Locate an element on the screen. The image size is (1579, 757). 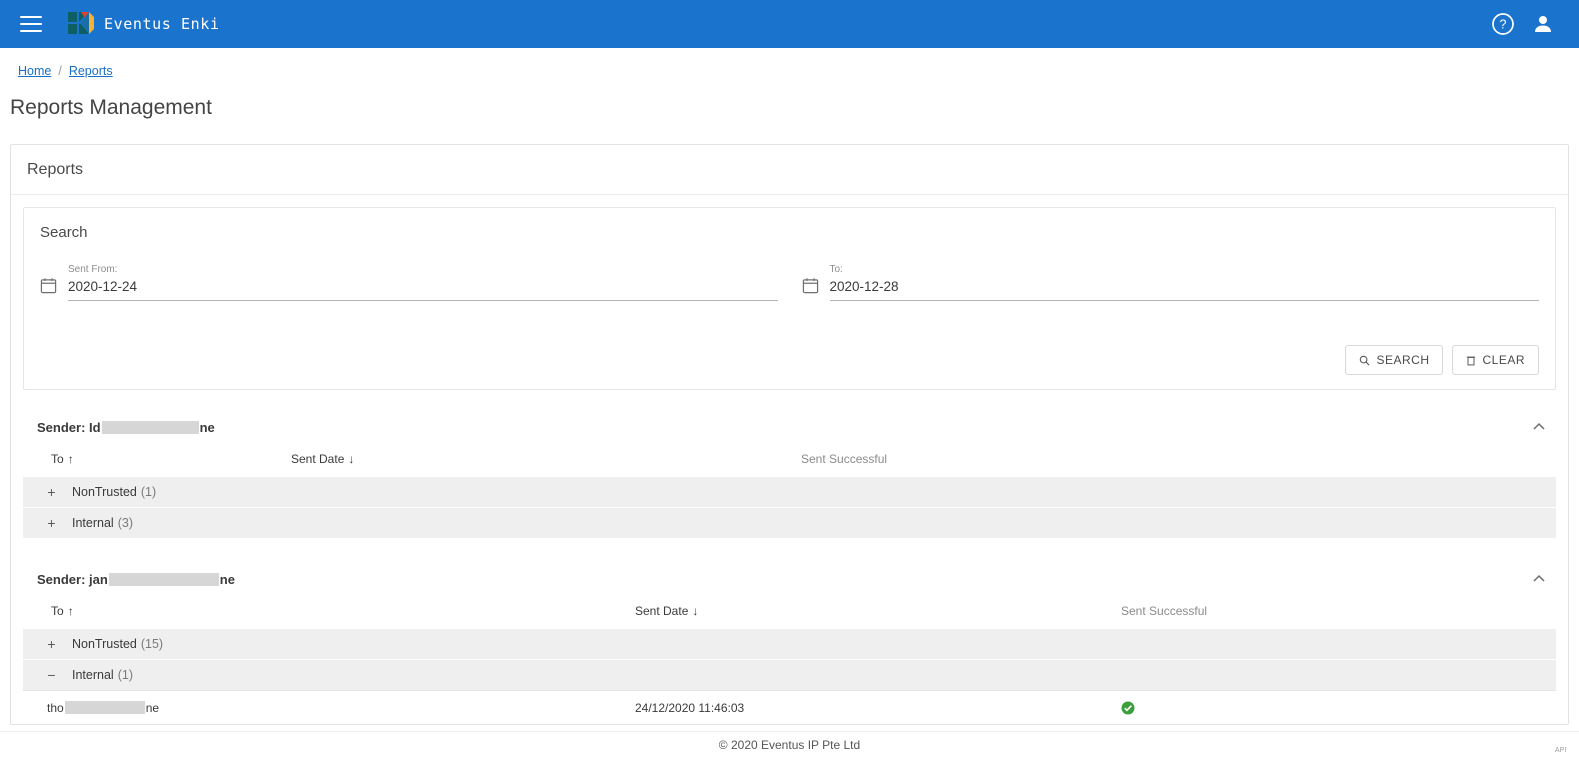
recipient-suffix: ne is located at coordinates (152, 707).